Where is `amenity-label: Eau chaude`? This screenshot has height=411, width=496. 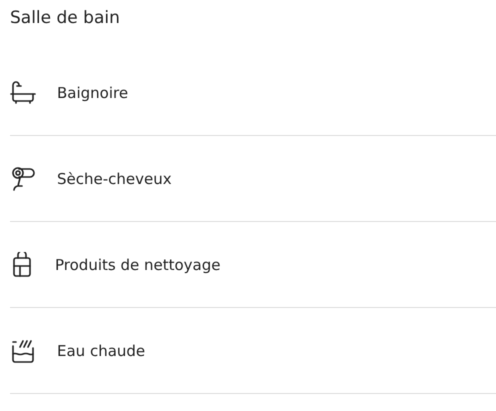
amenity-label: Eau chaude is located at coordinates (101, 351).